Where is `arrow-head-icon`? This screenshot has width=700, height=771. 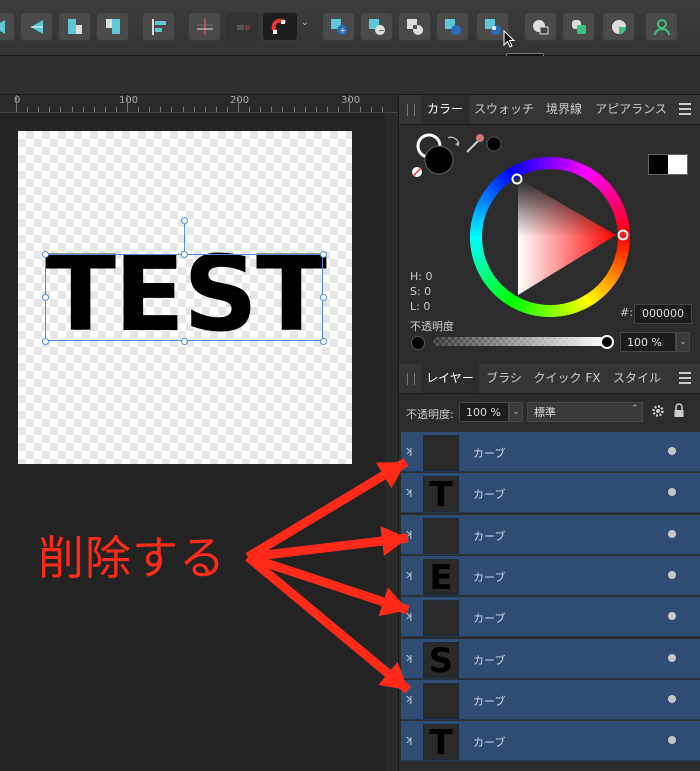
arrow-head-icon is located at coordinates (394, 541).